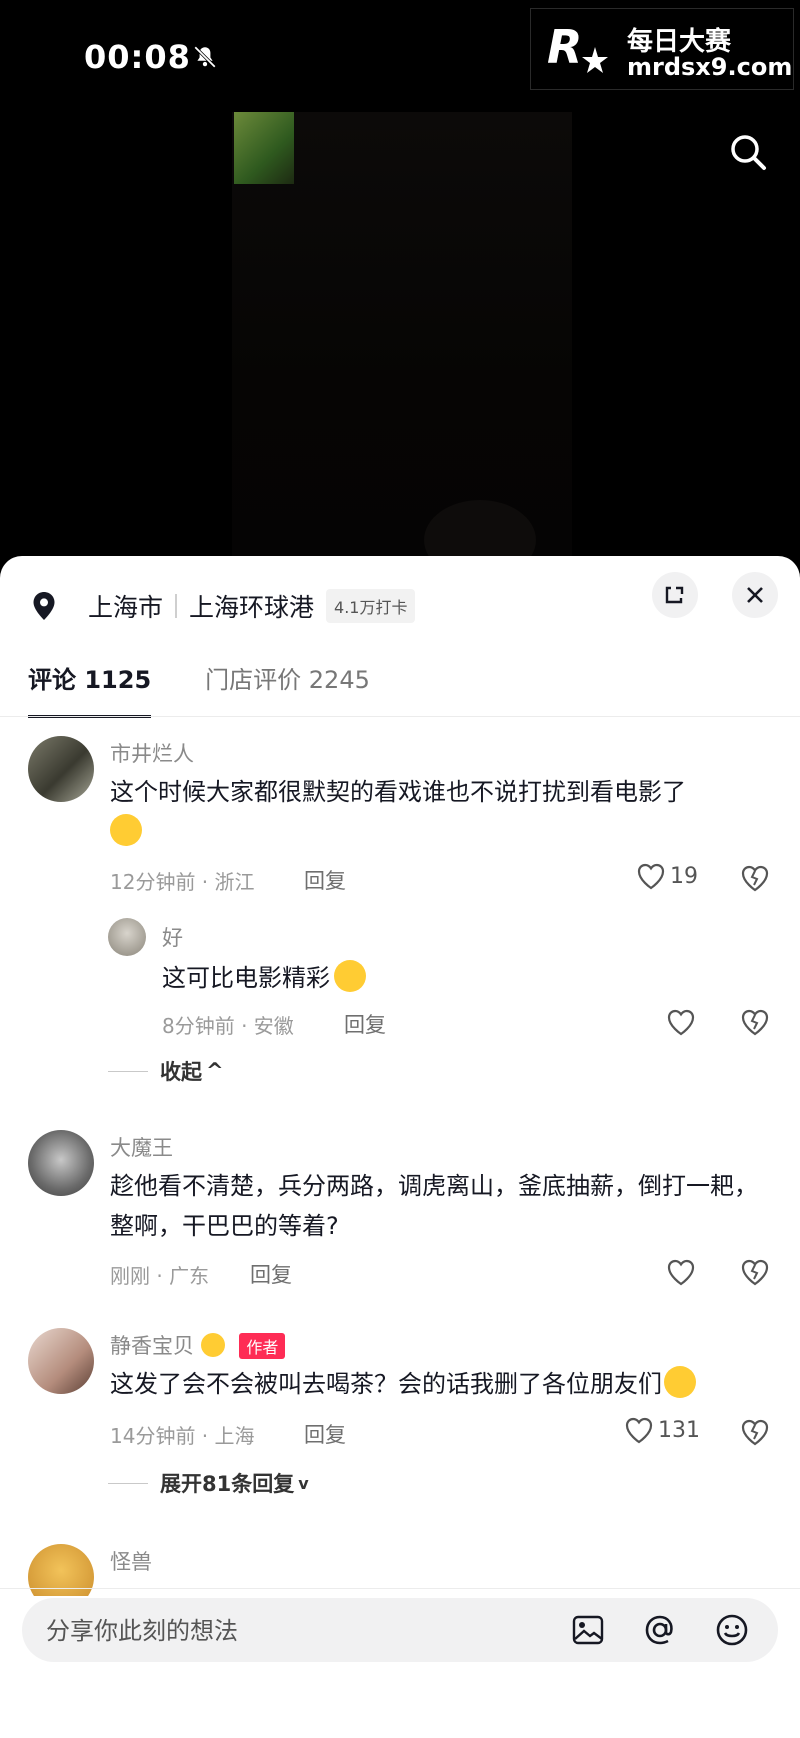 The width and height of the screenshot is (800, 1738). Describe the element at coordinates (126, 830) in the screenshot. I see `laugh-cry-emoji-icon` at that location.